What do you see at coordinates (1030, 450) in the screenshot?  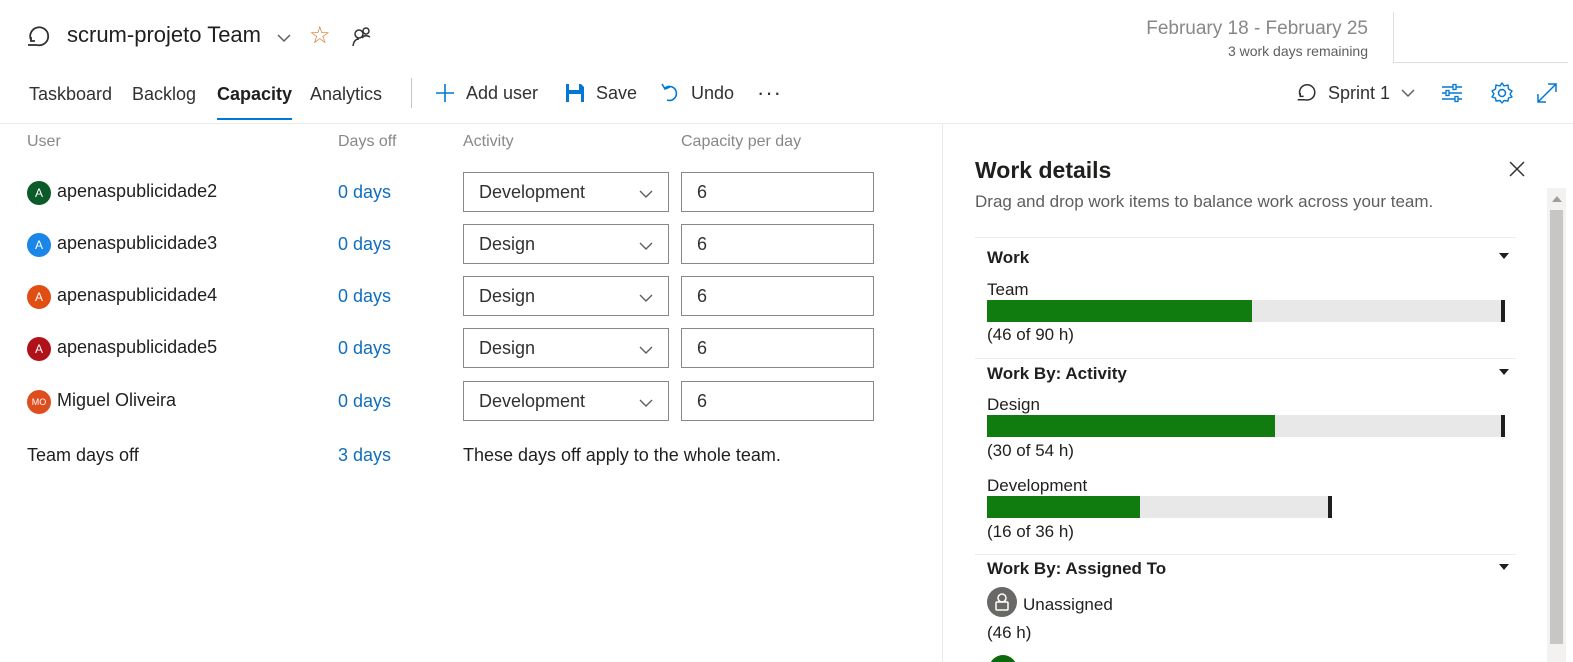 I see `bar-value-design: (30 of 54 h)` at bounding box center [1030, 450].